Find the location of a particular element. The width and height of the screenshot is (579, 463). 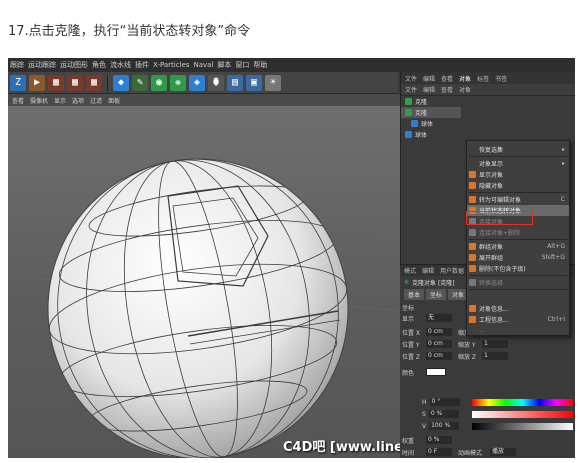

pen-icon: ✎ is located at coordinates (140, 82).